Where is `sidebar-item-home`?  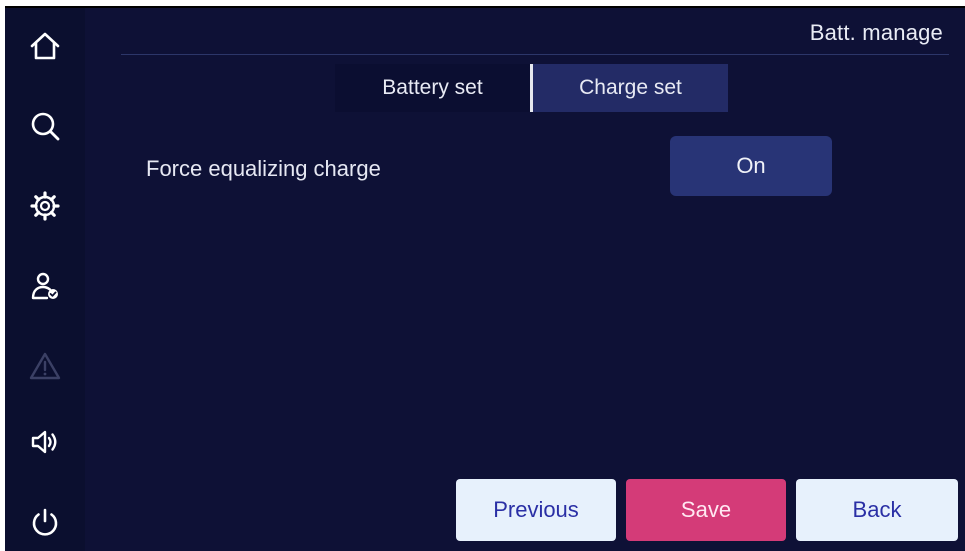 sidebar-item-home is located at coordinates (45, 46).